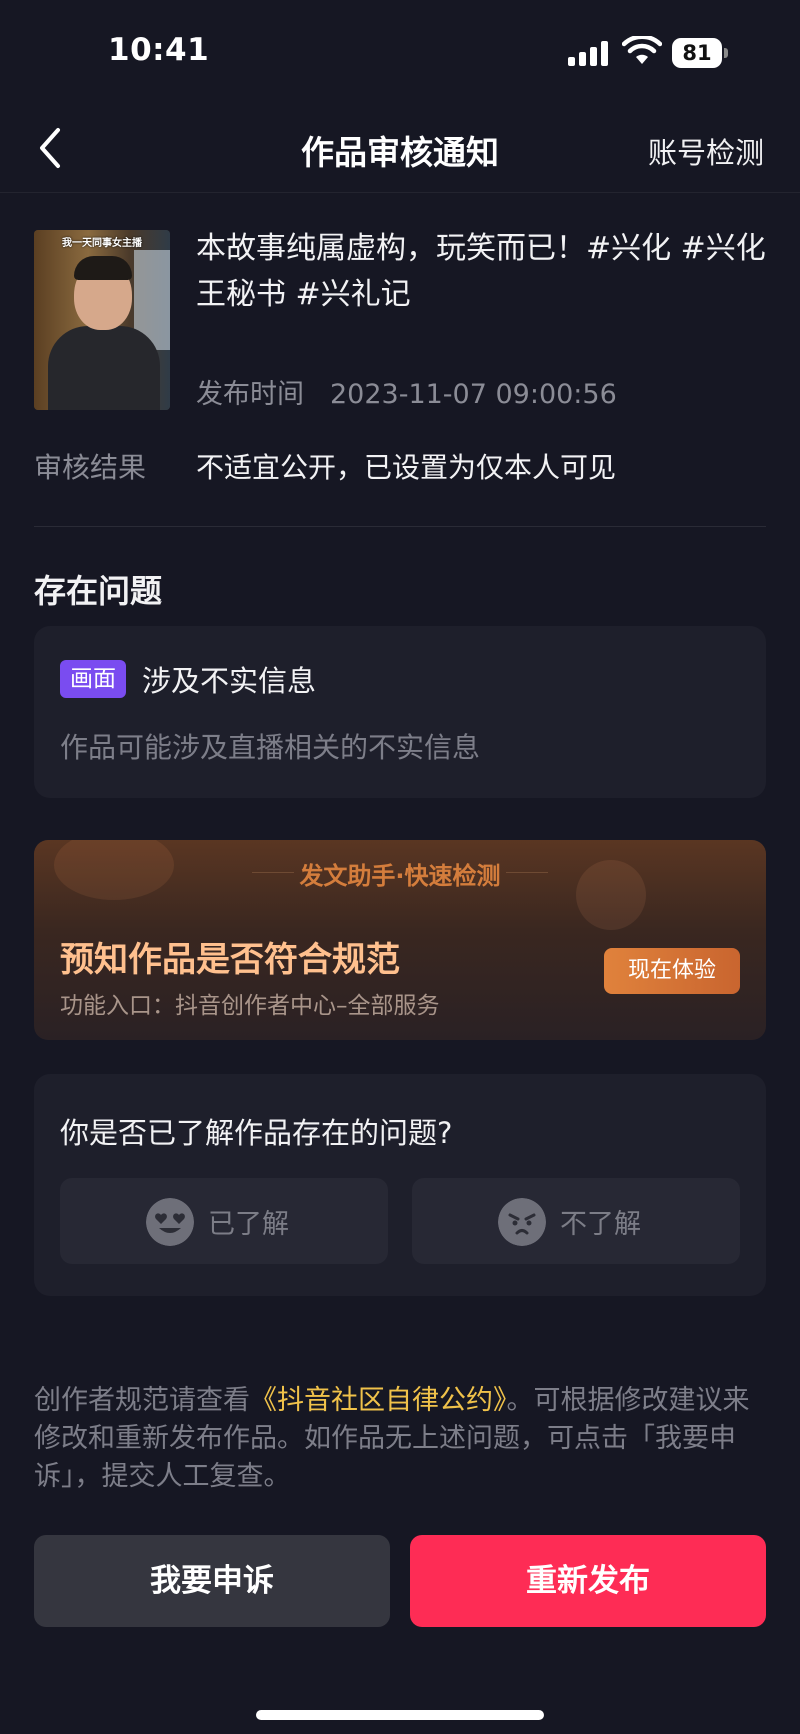 This screenshot has height=1734, width=800. What do you see at coordinates (400, 1715) in the screenshot?
I see `home-indicator` at bounding box center [400, 1715].